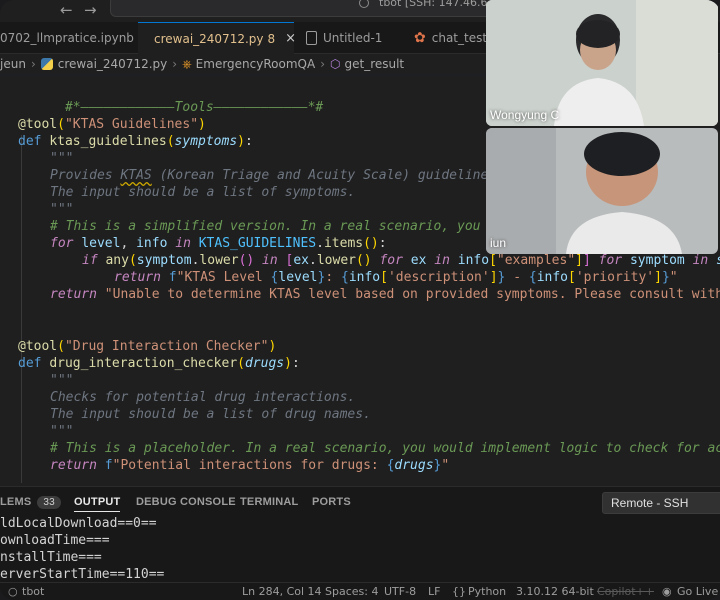 This screenshot has width=720, height=600. Describe the element at coordinates (203, 397) in the screenshot. I see `code-line: Checks for potential drug interactions.` at that location.